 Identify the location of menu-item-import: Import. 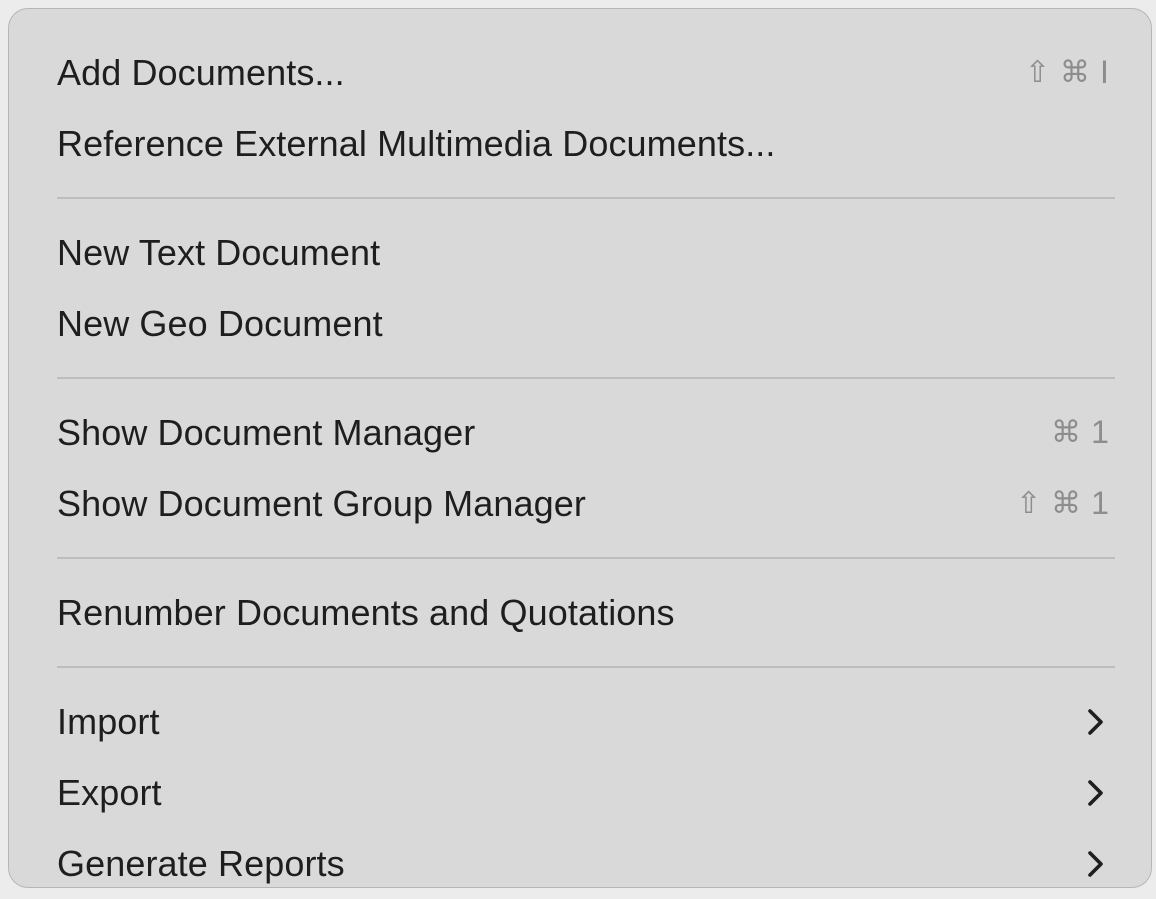
(580, 721).